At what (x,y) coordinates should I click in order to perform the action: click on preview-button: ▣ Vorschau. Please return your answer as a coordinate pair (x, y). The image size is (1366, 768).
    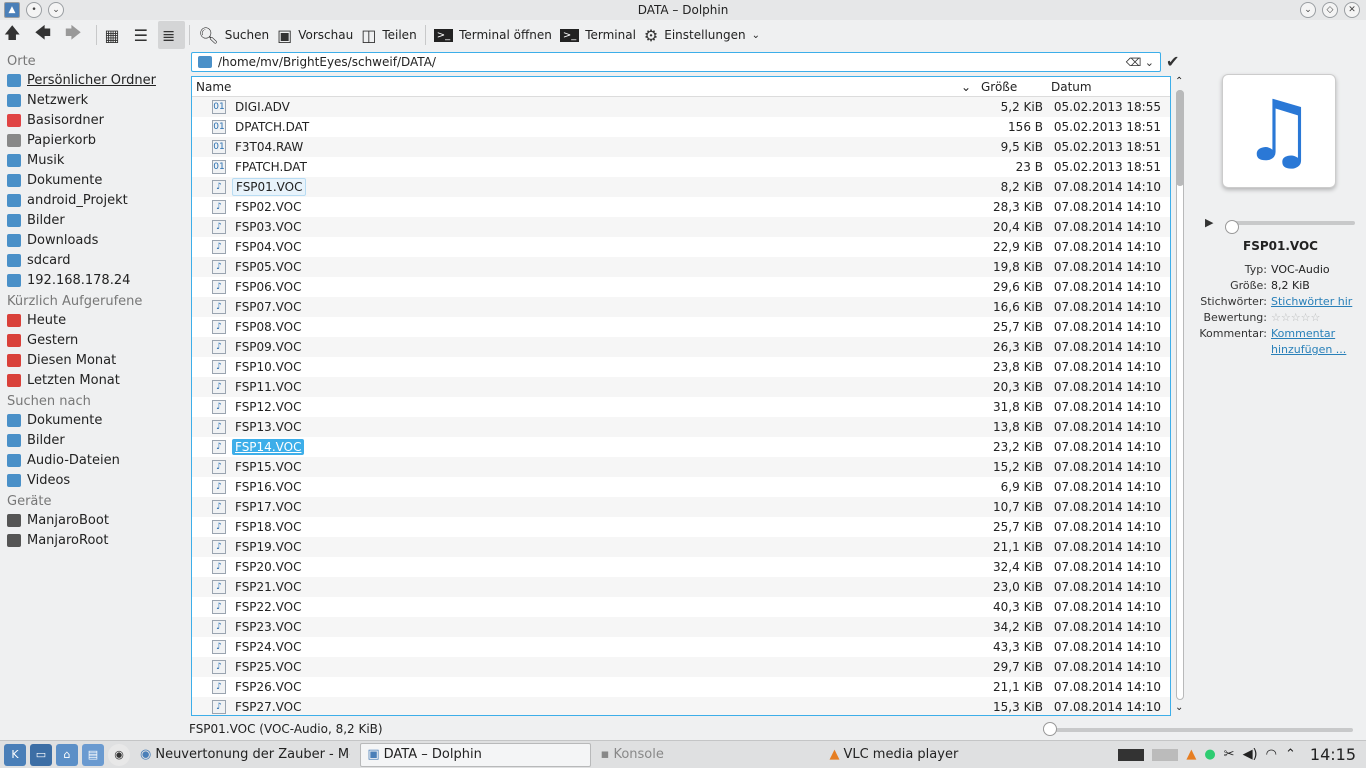
    Looking at the image, I should click on (315, 35).